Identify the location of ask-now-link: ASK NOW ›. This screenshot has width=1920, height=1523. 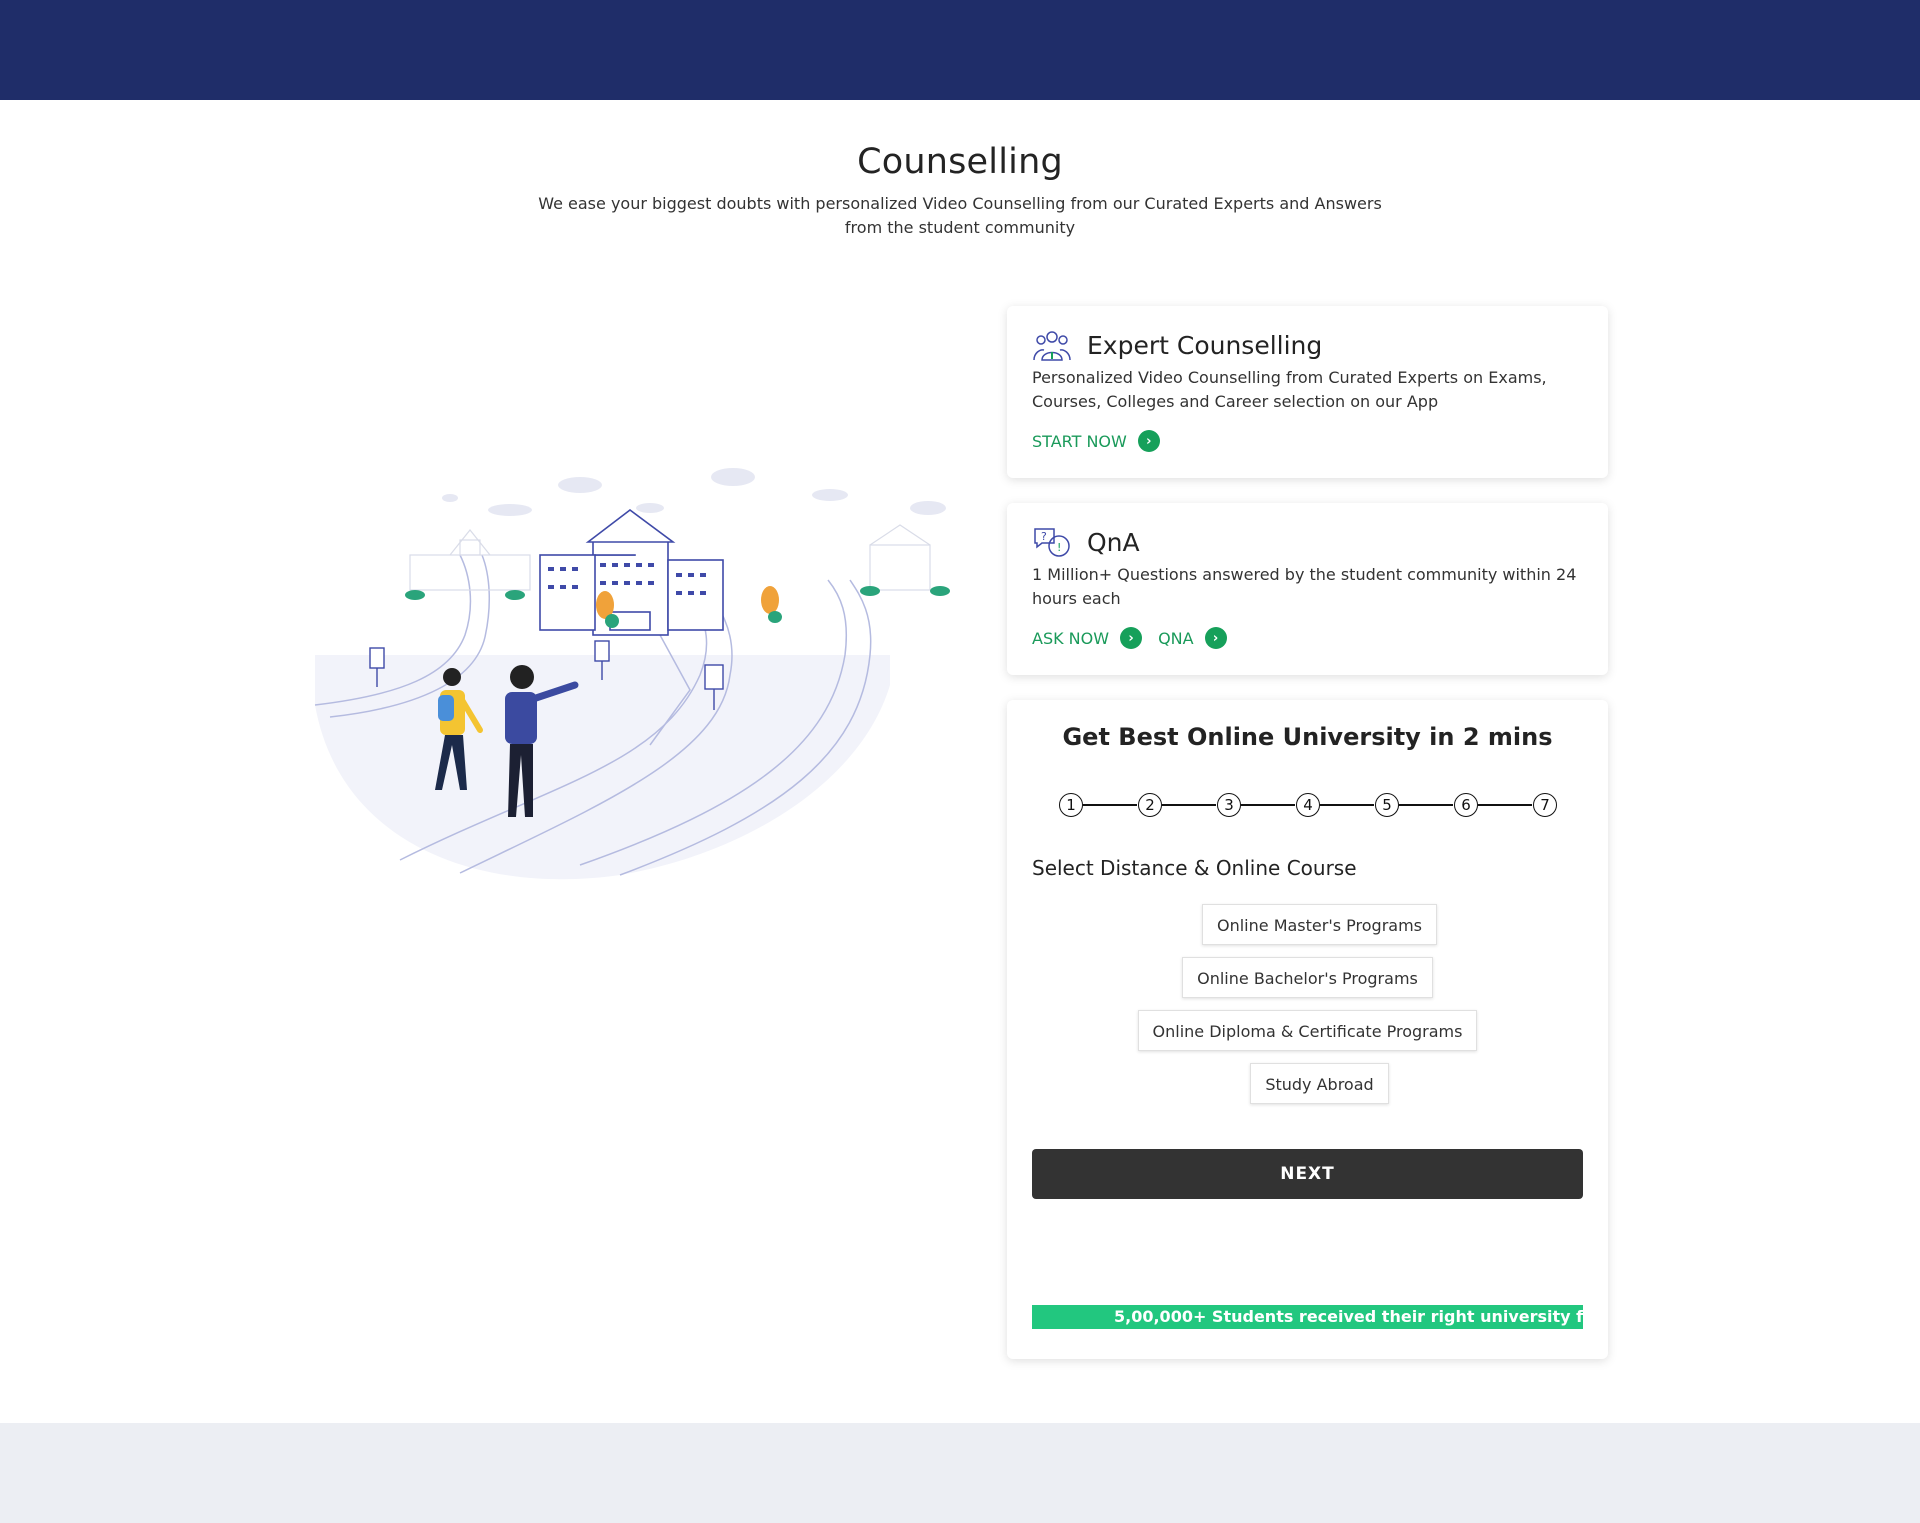
(1087, 638).